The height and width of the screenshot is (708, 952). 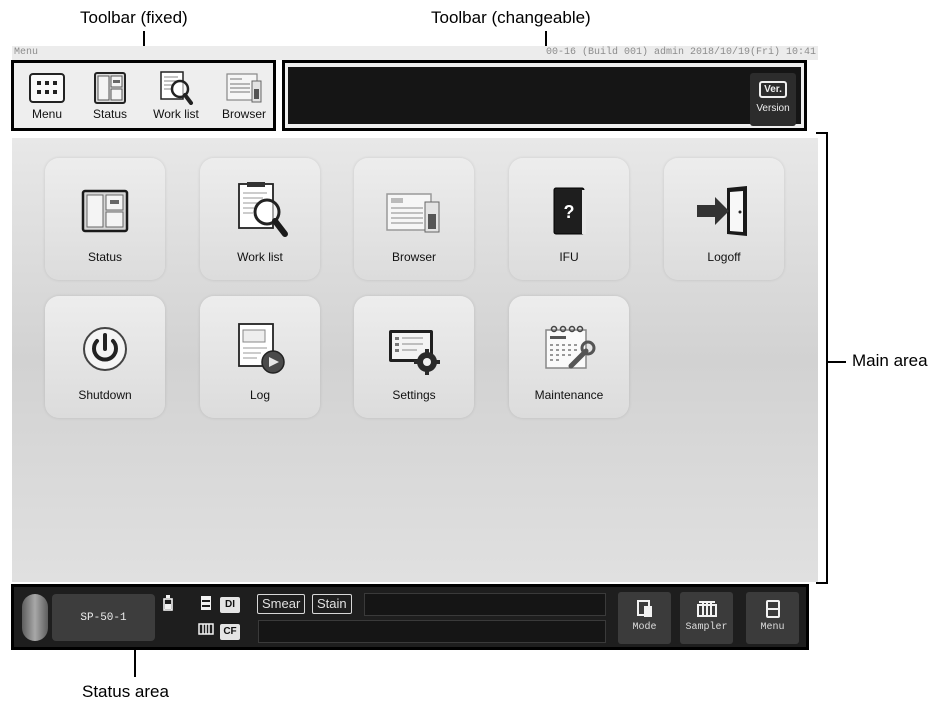 I want to click on toolbar-browser-button: Browser, so click(x=244, y=96).